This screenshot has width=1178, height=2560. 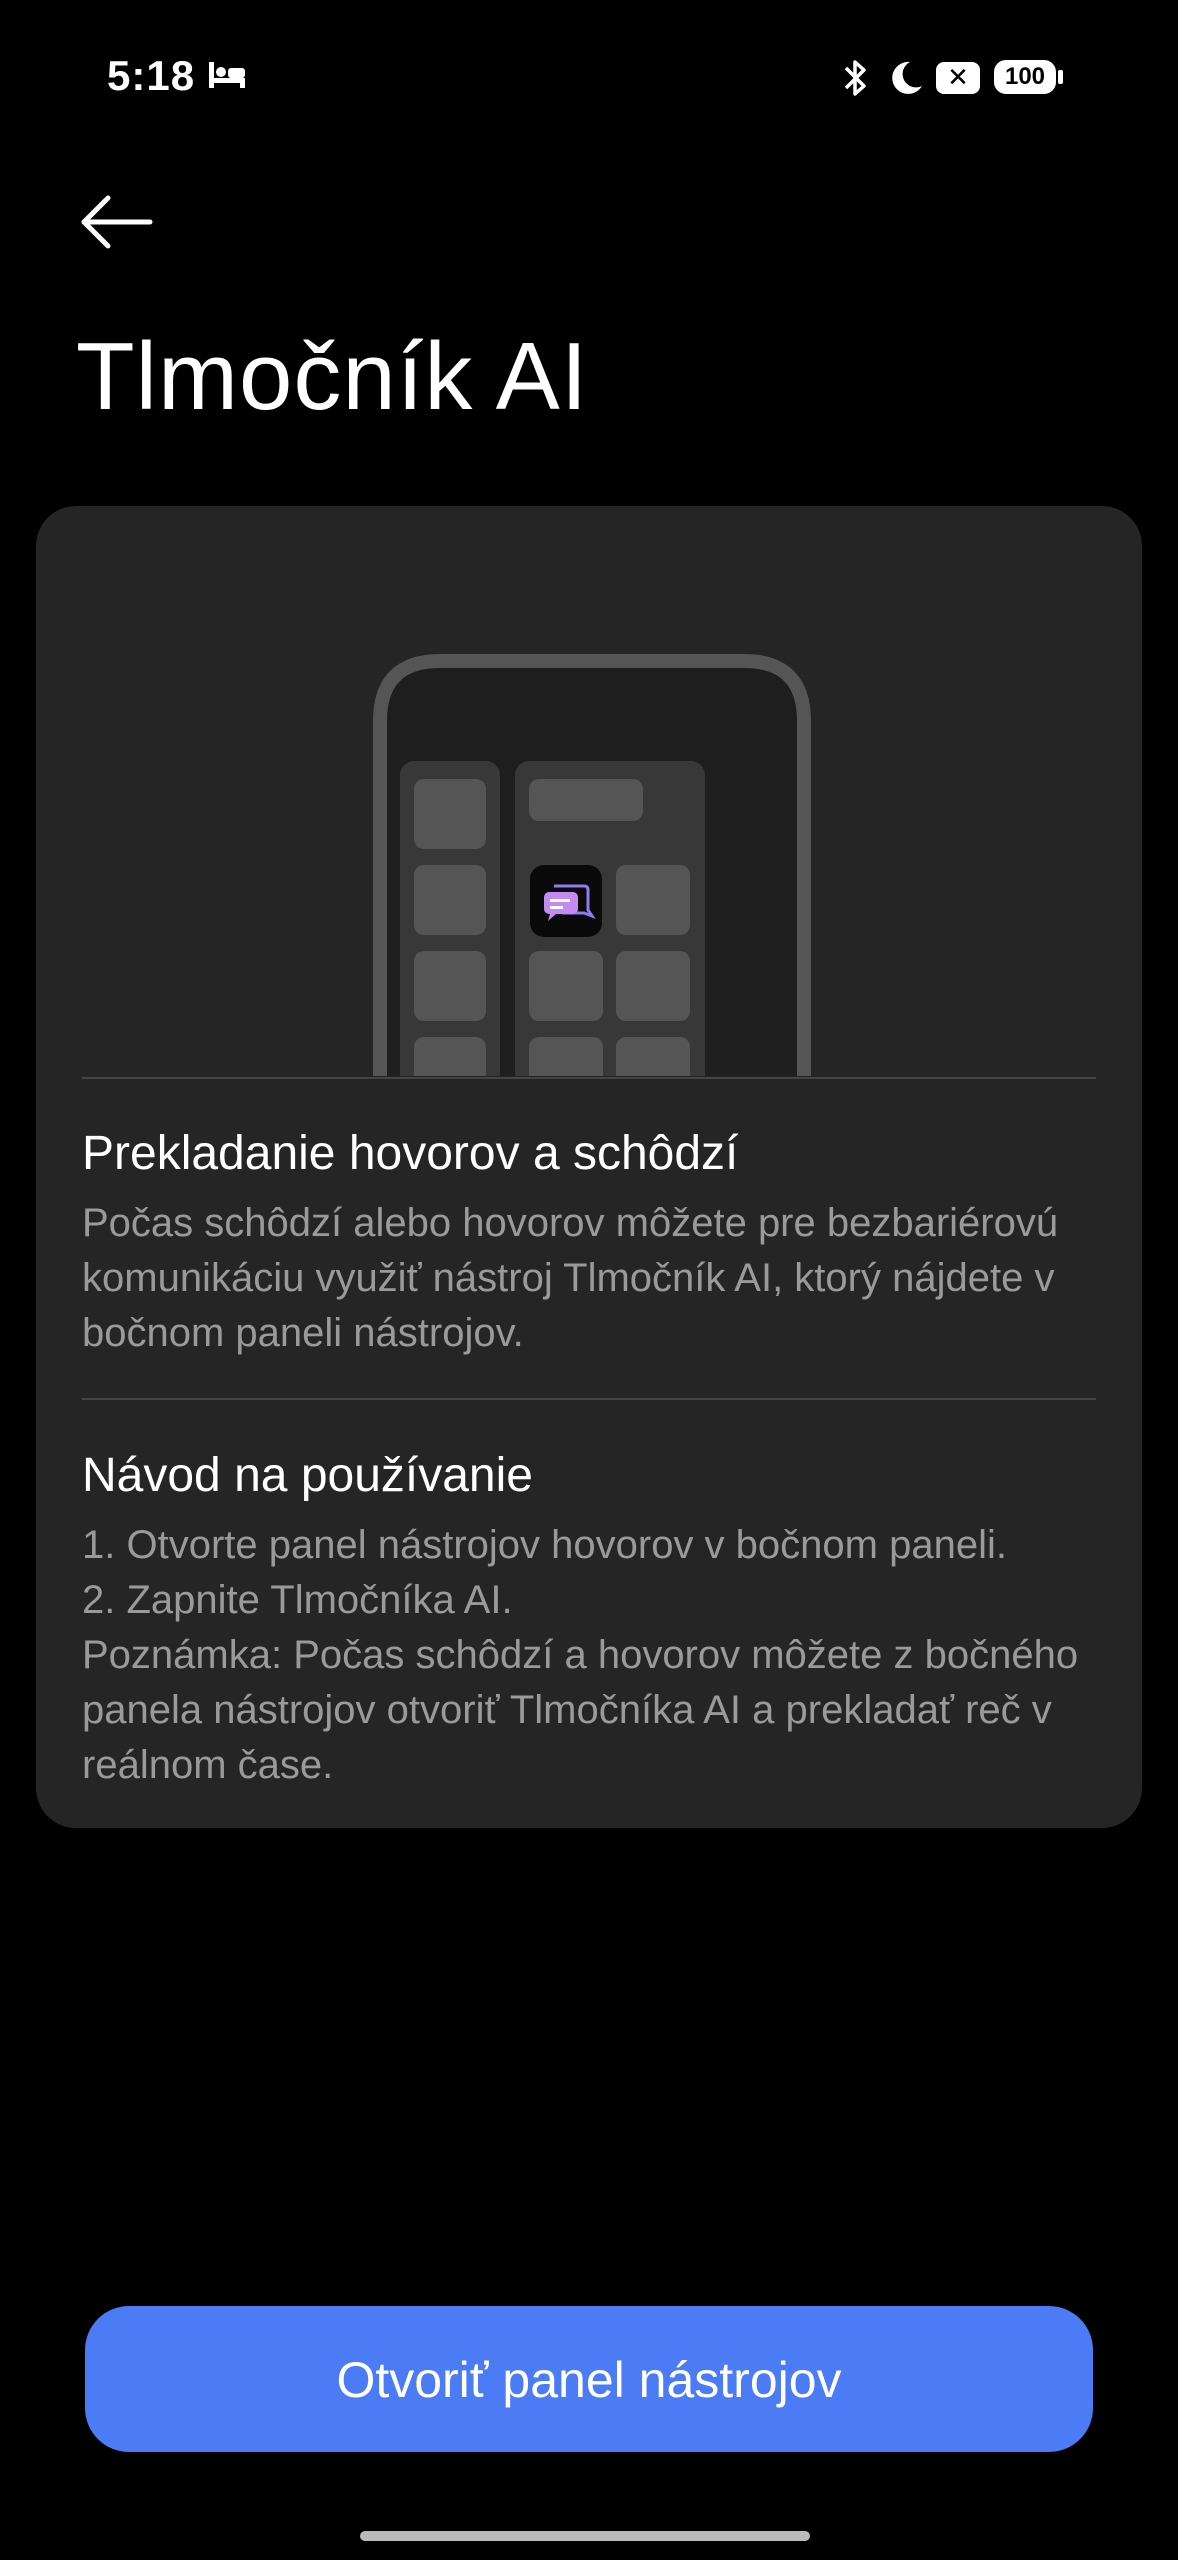 I want to click on arrow-left-icon, so click(x=117, y=222).